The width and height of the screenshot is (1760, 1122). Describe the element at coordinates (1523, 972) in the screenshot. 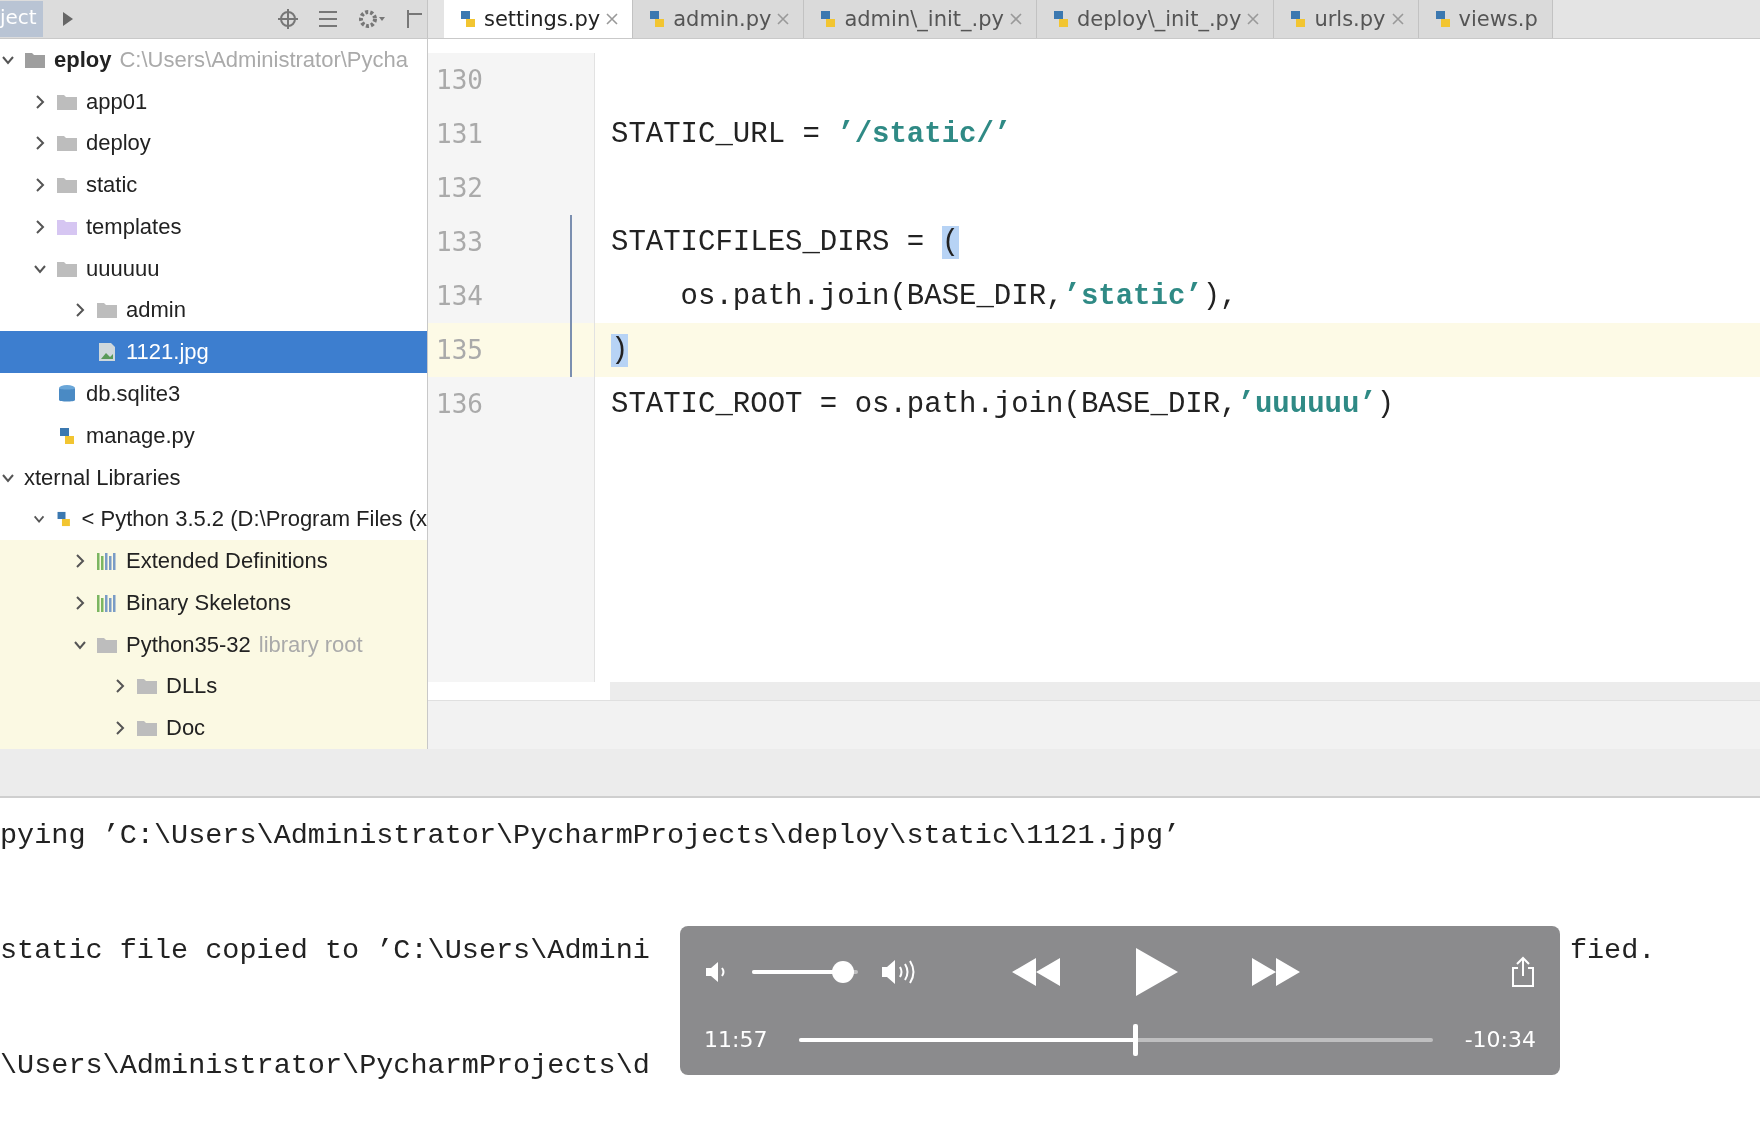

I see `share-icon` at that location.